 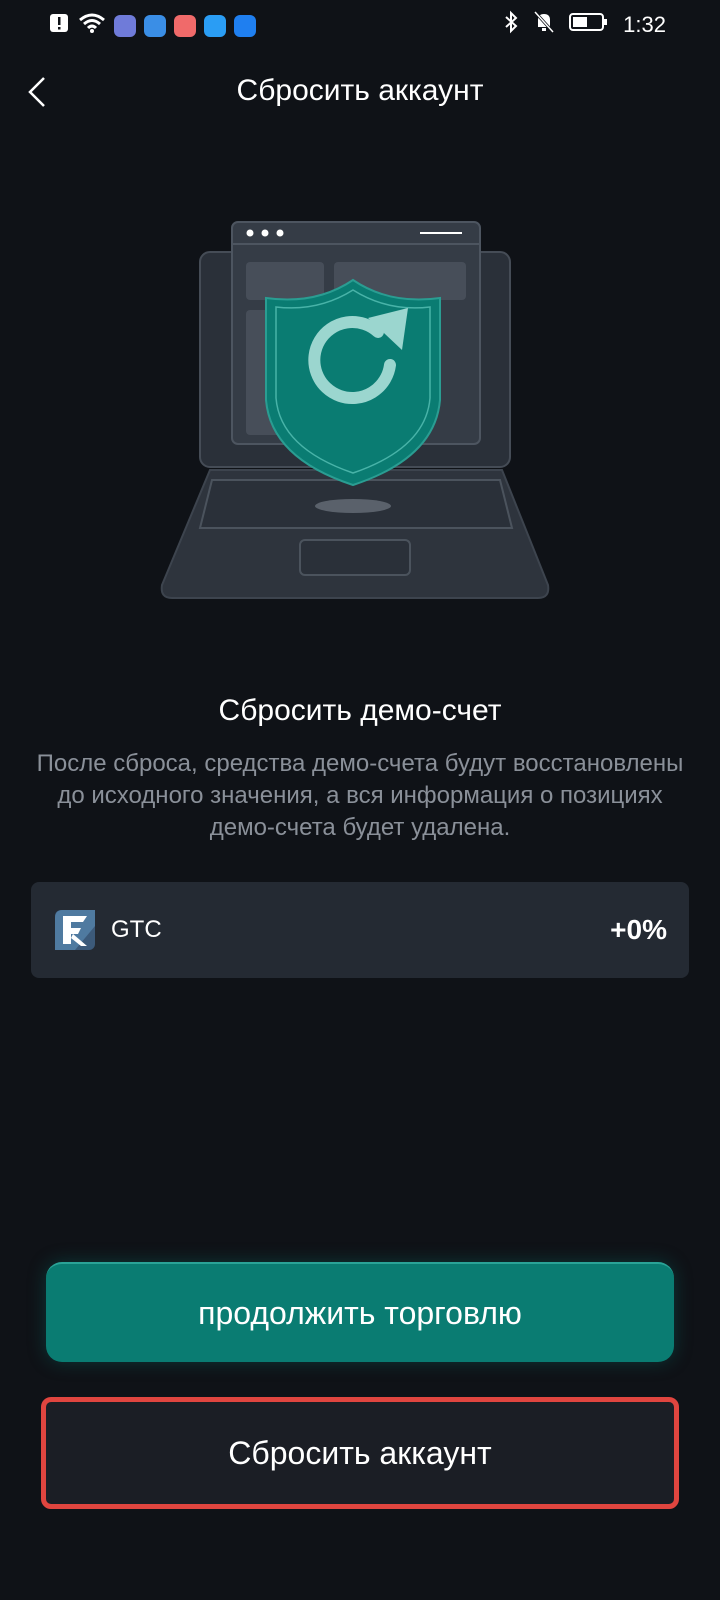 I want to click on search-app-icon, so click(x=215, y=25).